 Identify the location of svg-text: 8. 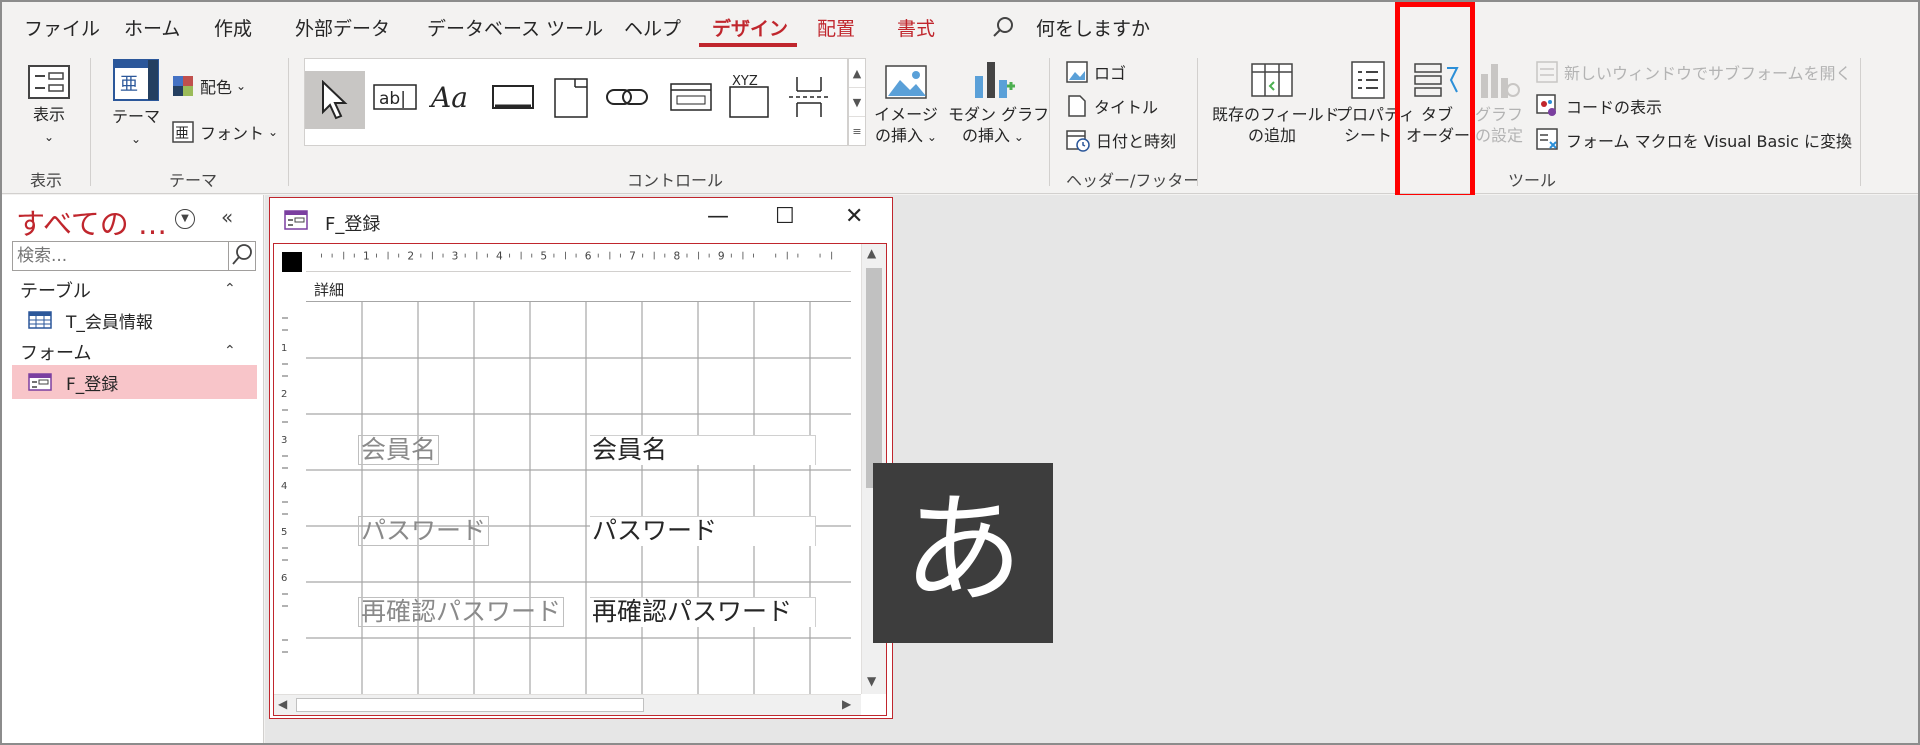
(676, 256).